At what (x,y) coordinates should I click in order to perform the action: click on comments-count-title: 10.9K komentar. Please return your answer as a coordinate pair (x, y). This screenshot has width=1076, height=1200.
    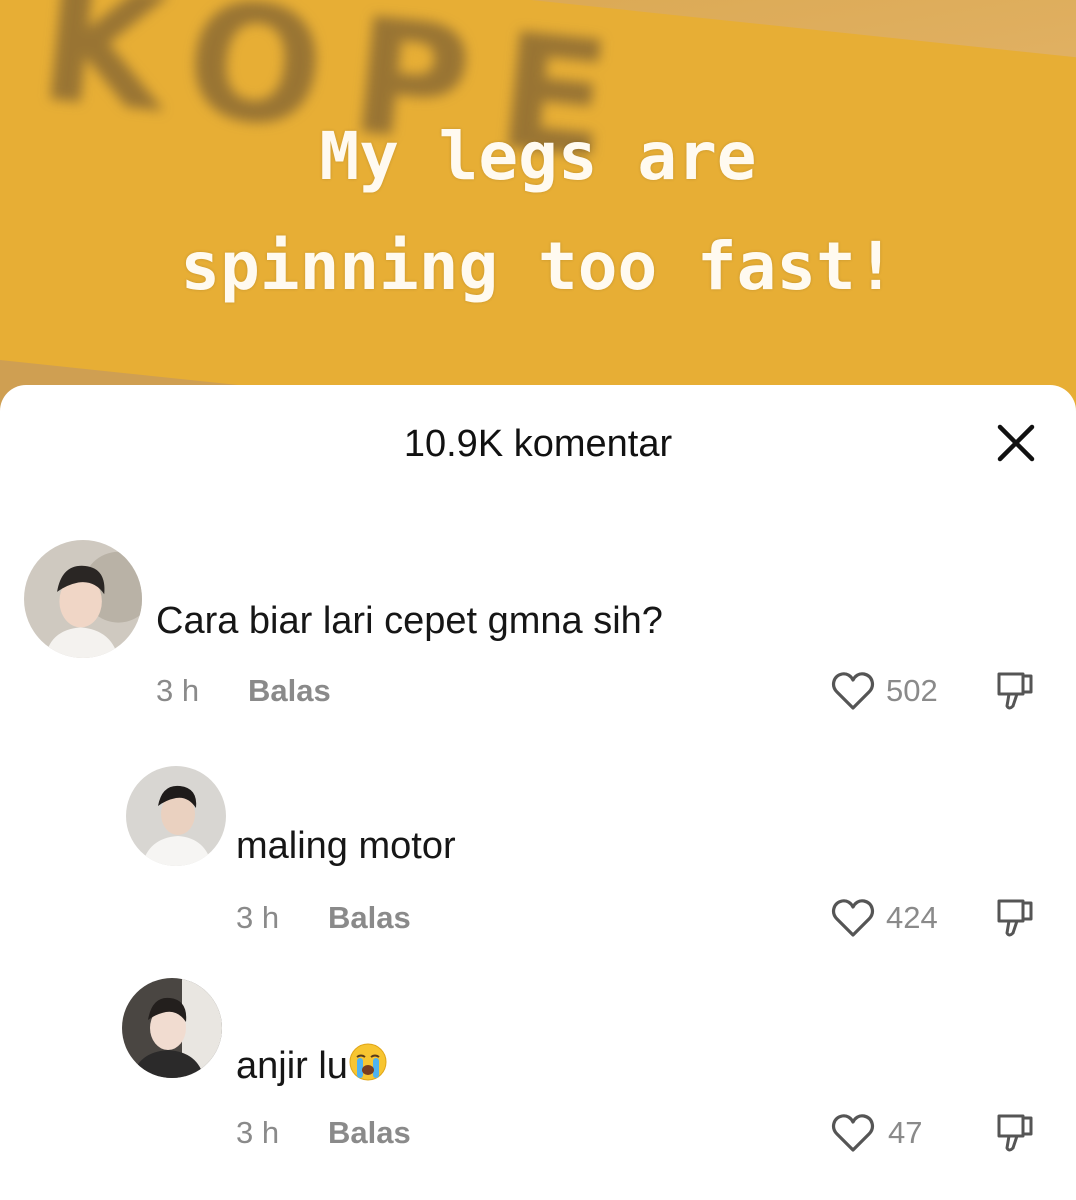
    Looking at the image, I should click on (538, 444).